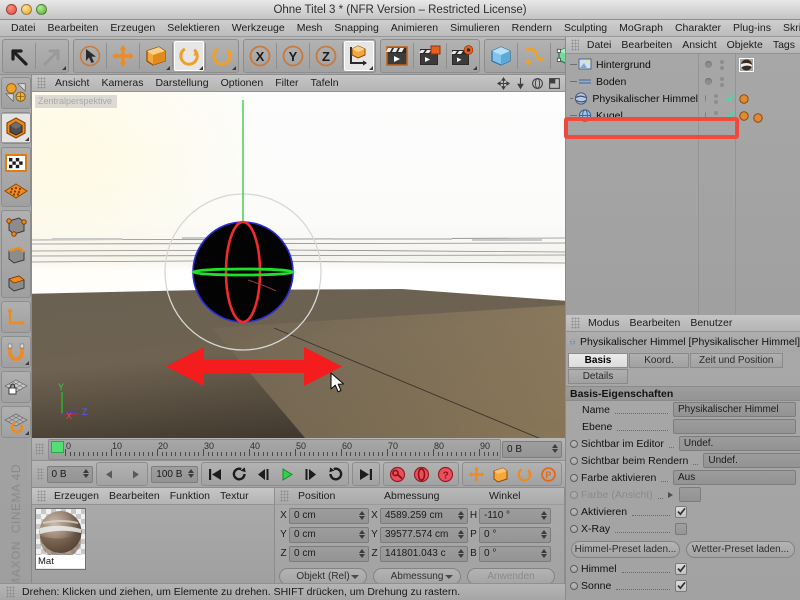 The image size is (800, 600). What do you see at coordinates (445, 474) in the screenshot?
I see `keyframe-options-button: ?` at bounding box center [445, 474].